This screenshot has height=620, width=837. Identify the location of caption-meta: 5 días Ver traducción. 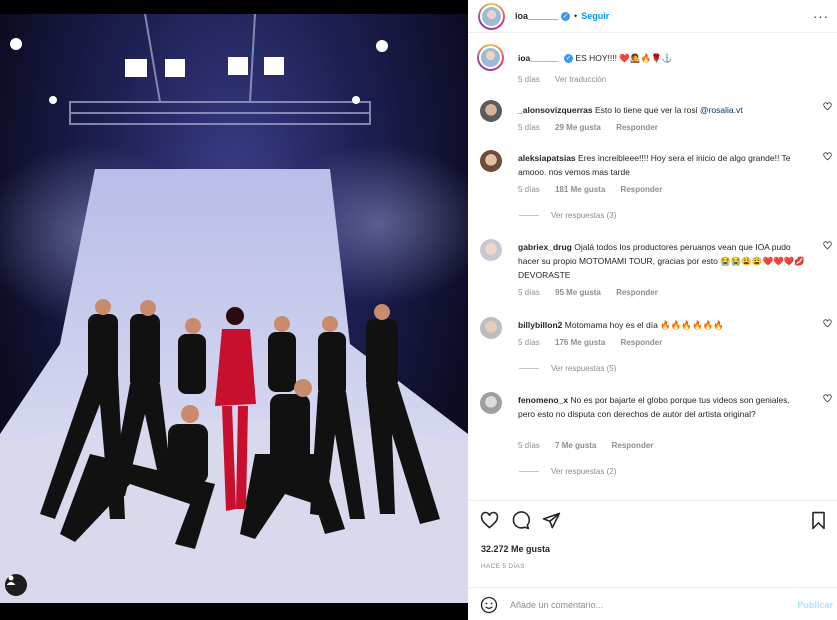
(568, 79).